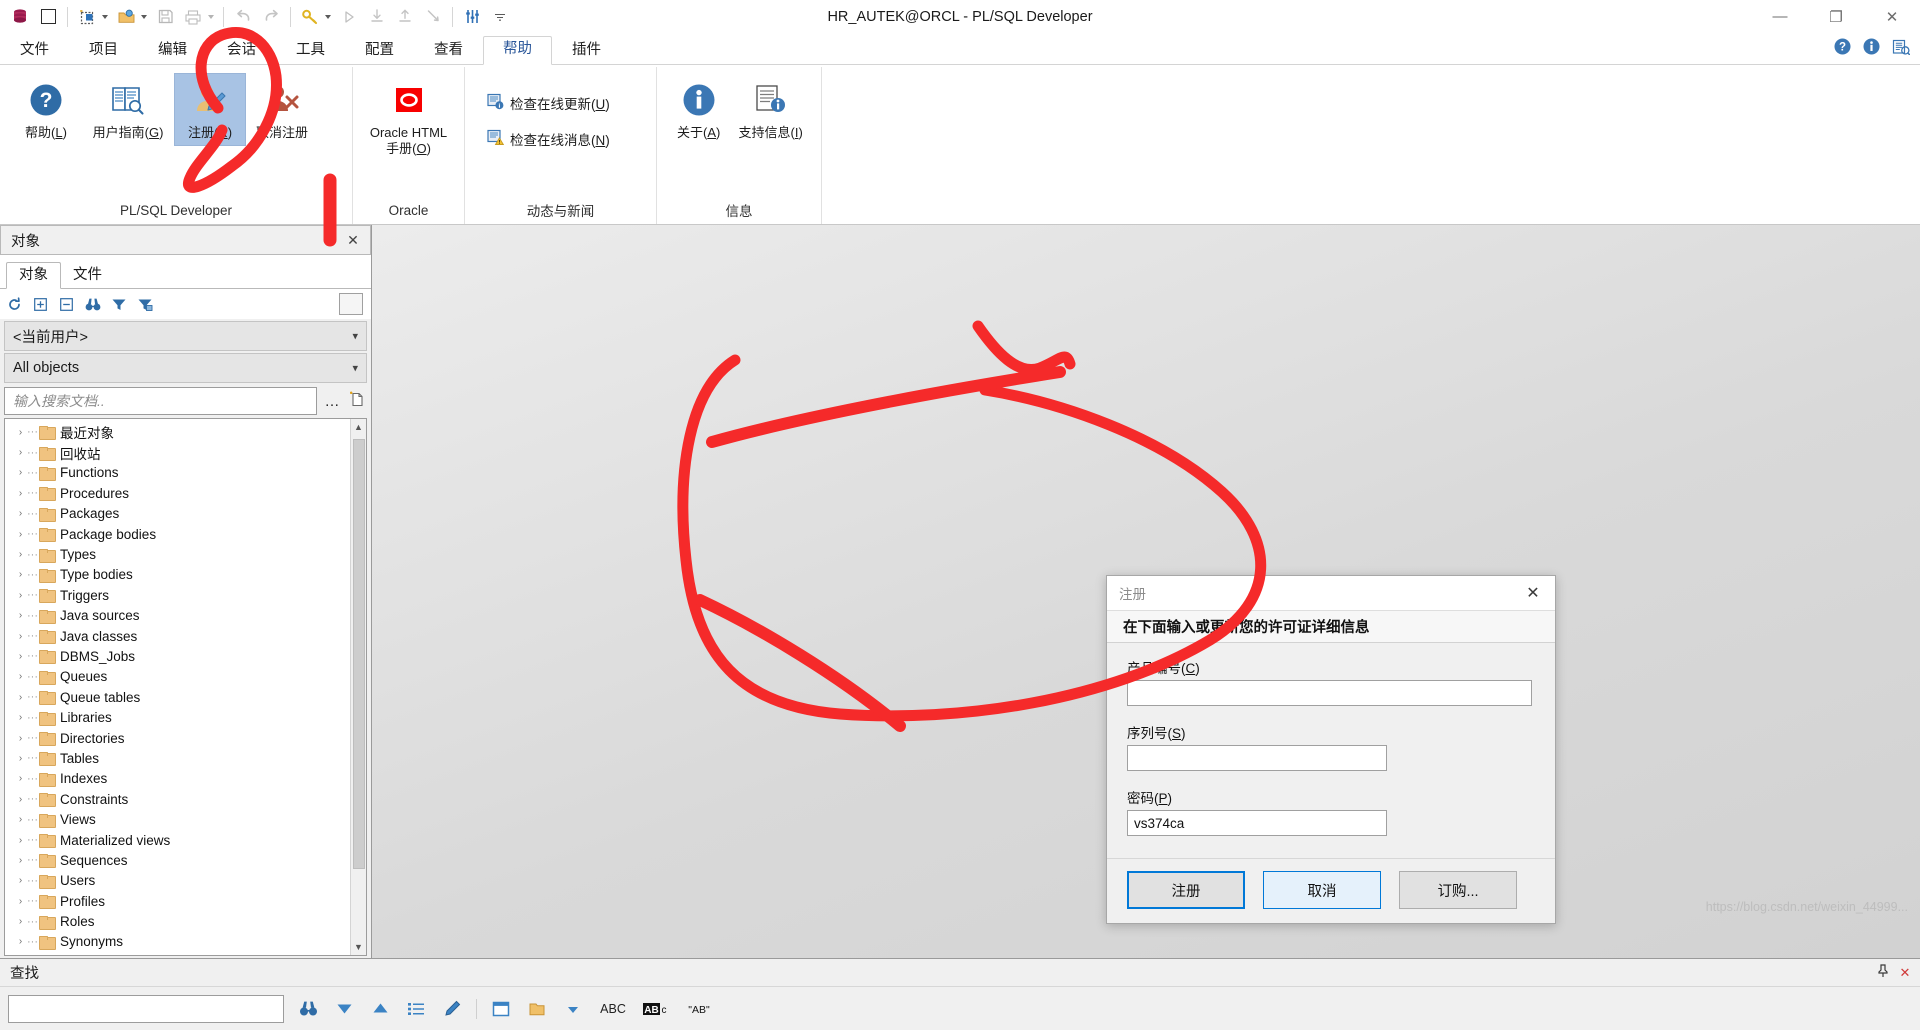  What do you see at coordinates (501, 1009) in the screenshot?
I see `window-icon` at bounding box center [501, 1009].